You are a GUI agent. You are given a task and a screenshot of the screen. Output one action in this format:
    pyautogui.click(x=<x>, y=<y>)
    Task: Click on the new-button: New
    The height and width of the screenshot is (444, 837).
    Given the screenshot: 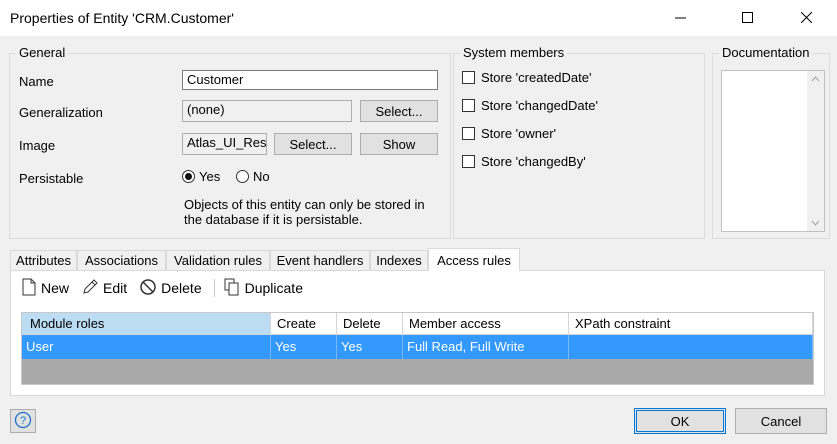 What is the action you would take?
    pyautogui.click(x=45, y=288)
    